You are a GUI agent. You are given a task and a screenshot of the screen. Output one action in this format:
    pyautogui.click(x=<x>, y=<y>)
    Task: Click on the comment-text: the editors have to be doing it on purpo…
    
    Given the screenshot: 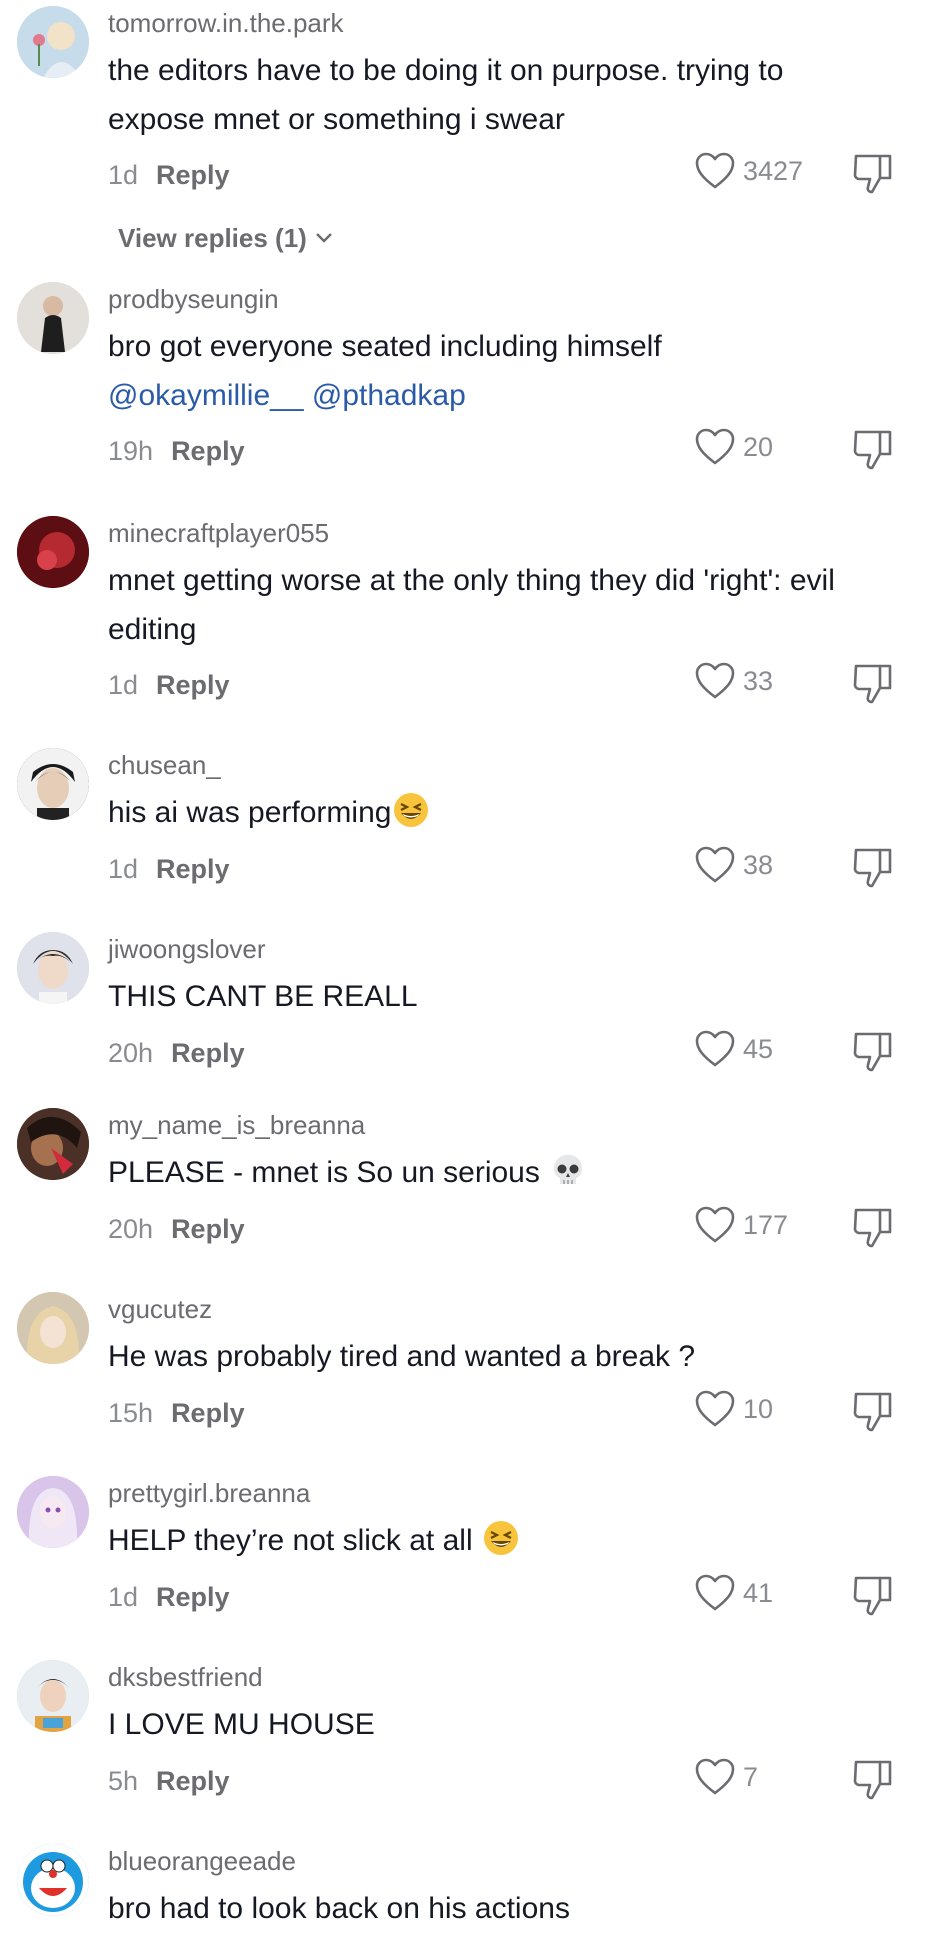 What is the action you would take?
    pyautogui.click(x=446, y=95)
    